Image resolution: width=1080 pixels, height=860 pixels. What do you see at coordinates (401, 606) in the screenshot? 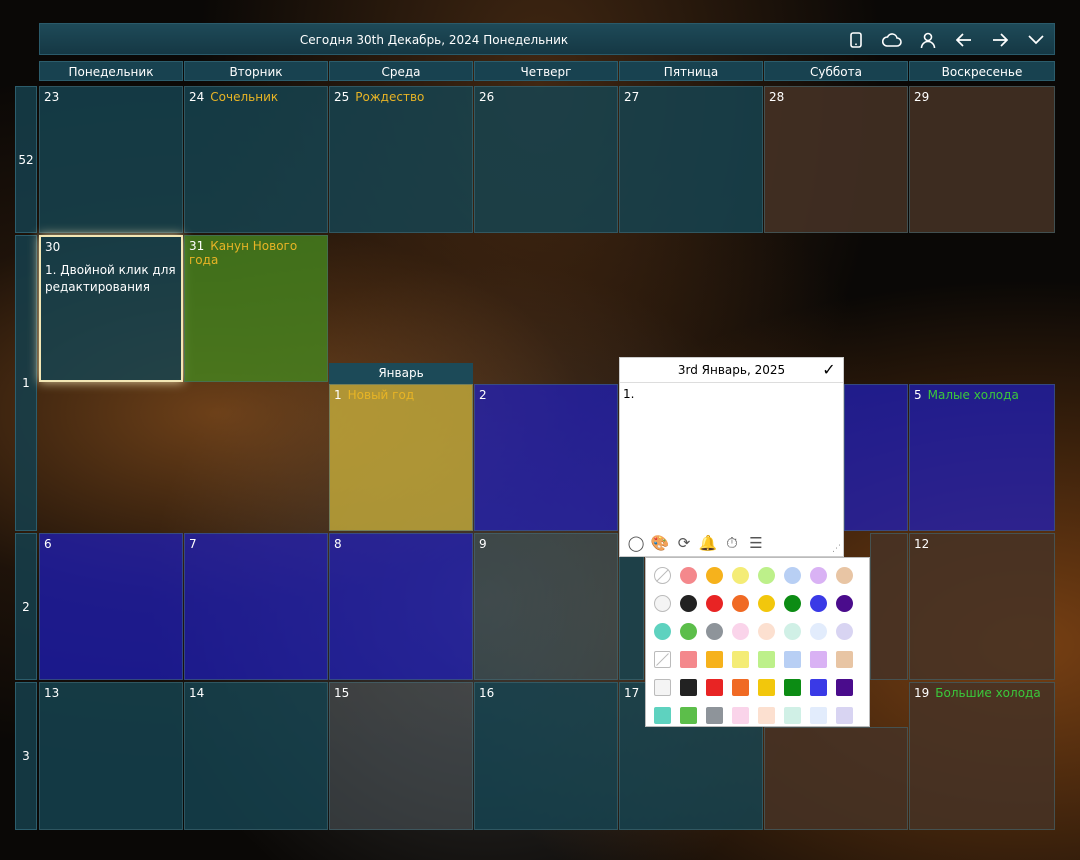
I see `day-cell: 8` at bounding box center [401, 606].